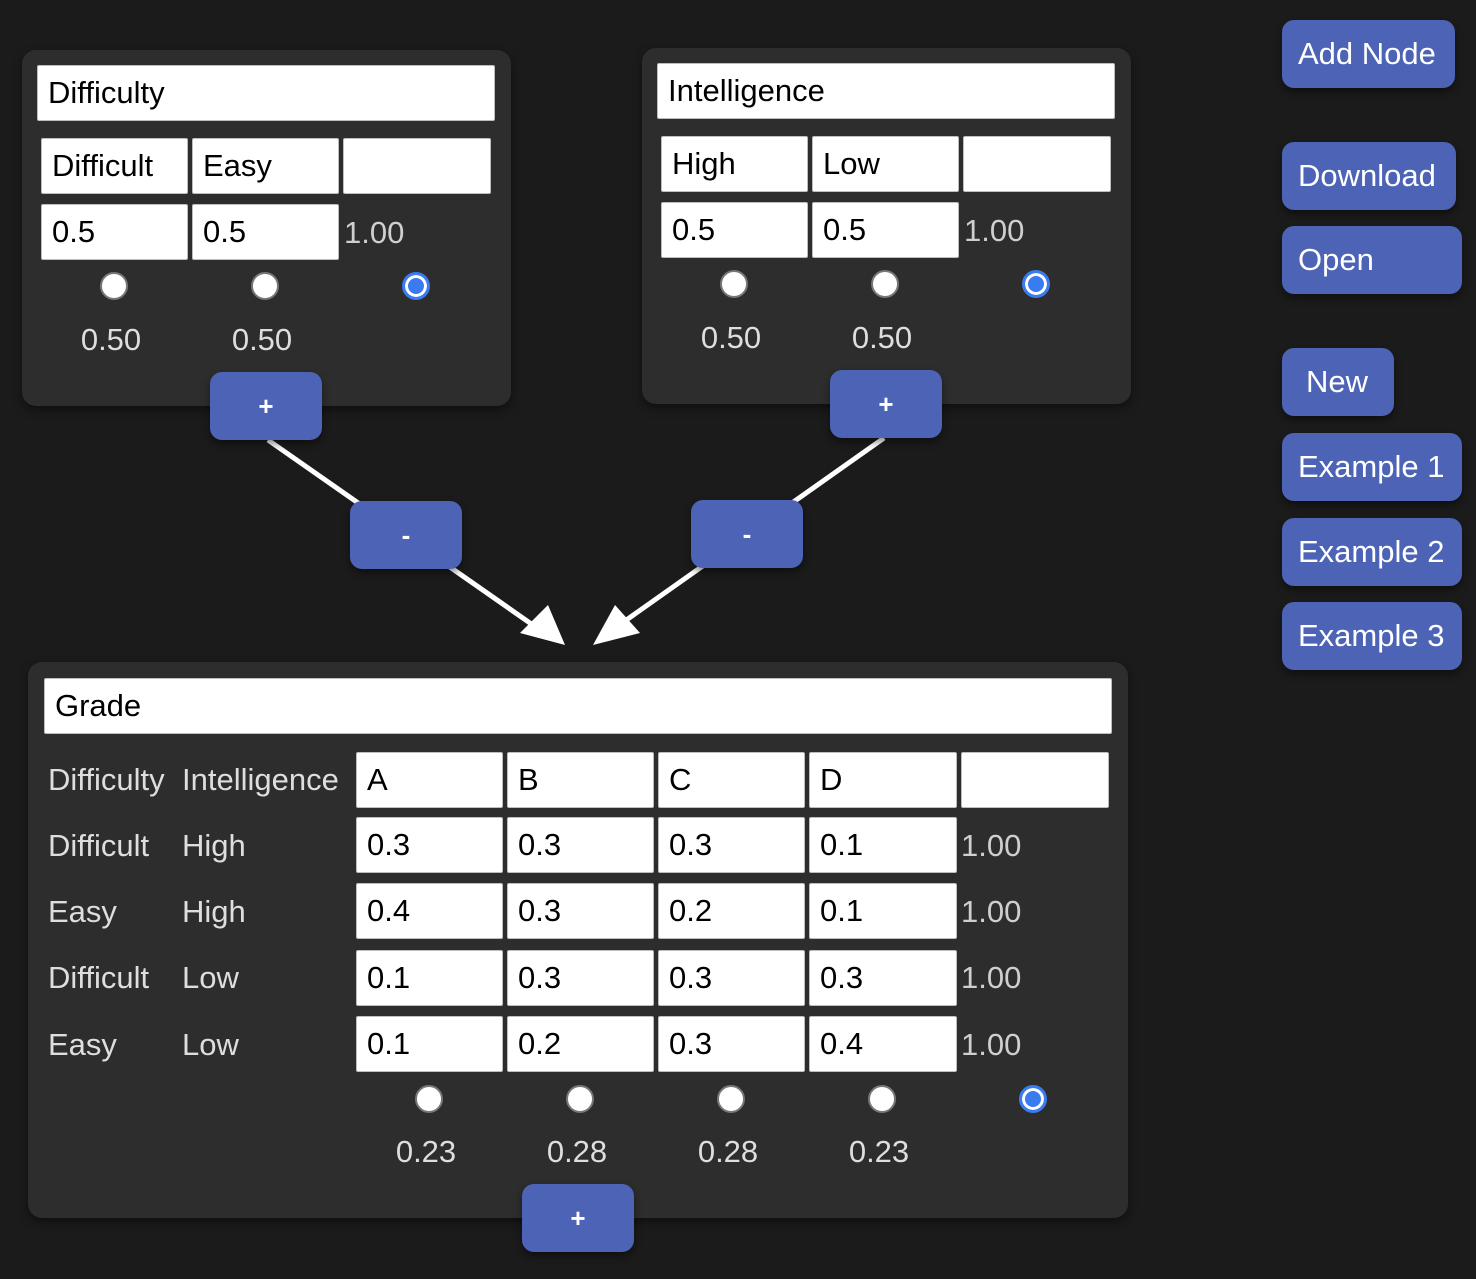  Describe the element at coordinates (260, 779) in the screenshot. I see `parent-header-intelligence: Intelligence` at that location.